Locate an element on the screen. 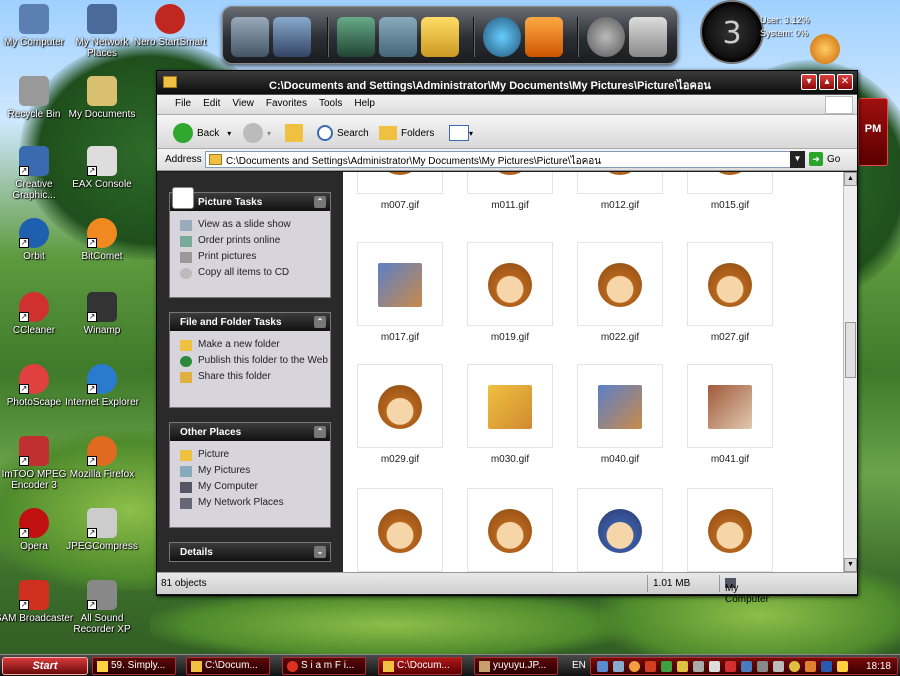  search-button: Search is located at coordinates (343, 133).